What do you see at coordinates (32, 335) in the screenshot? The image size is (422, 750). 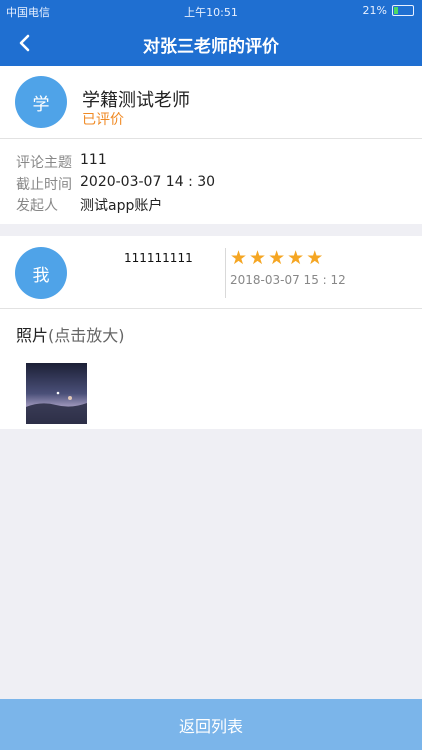 I see `photo-label: 照片` at bounding box center [32, 335].